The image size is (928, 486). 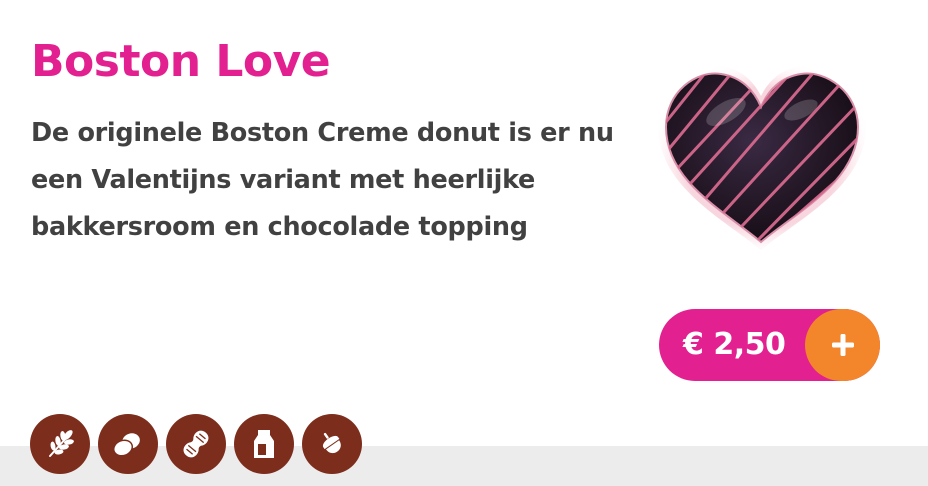 I want to click on allergen-milk, so click(x=264, y=444).